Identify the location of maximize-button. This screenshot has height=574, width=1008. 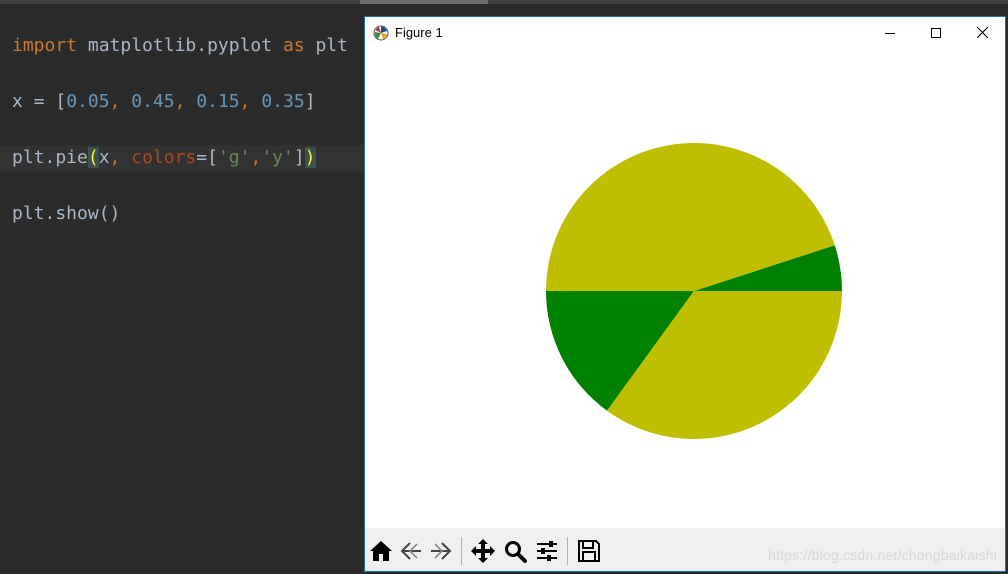
(936, 32).